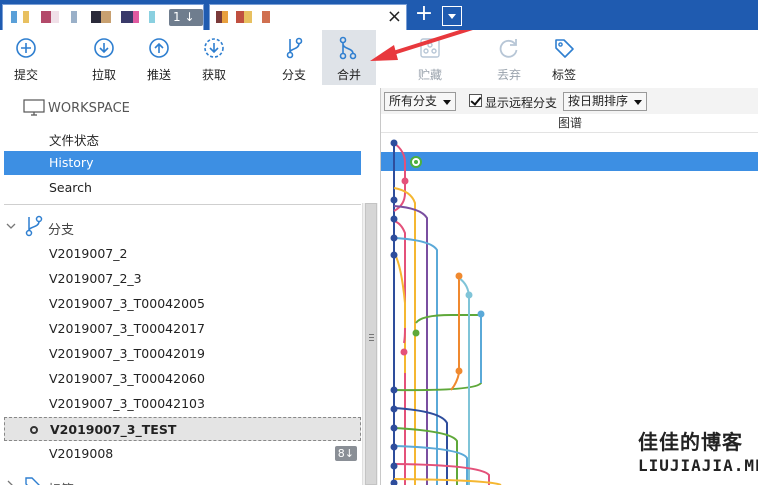 The image size is (758, 485). Describe the element at coordinates (159, 48) in the screenshot. I see `push-icon` at that location.